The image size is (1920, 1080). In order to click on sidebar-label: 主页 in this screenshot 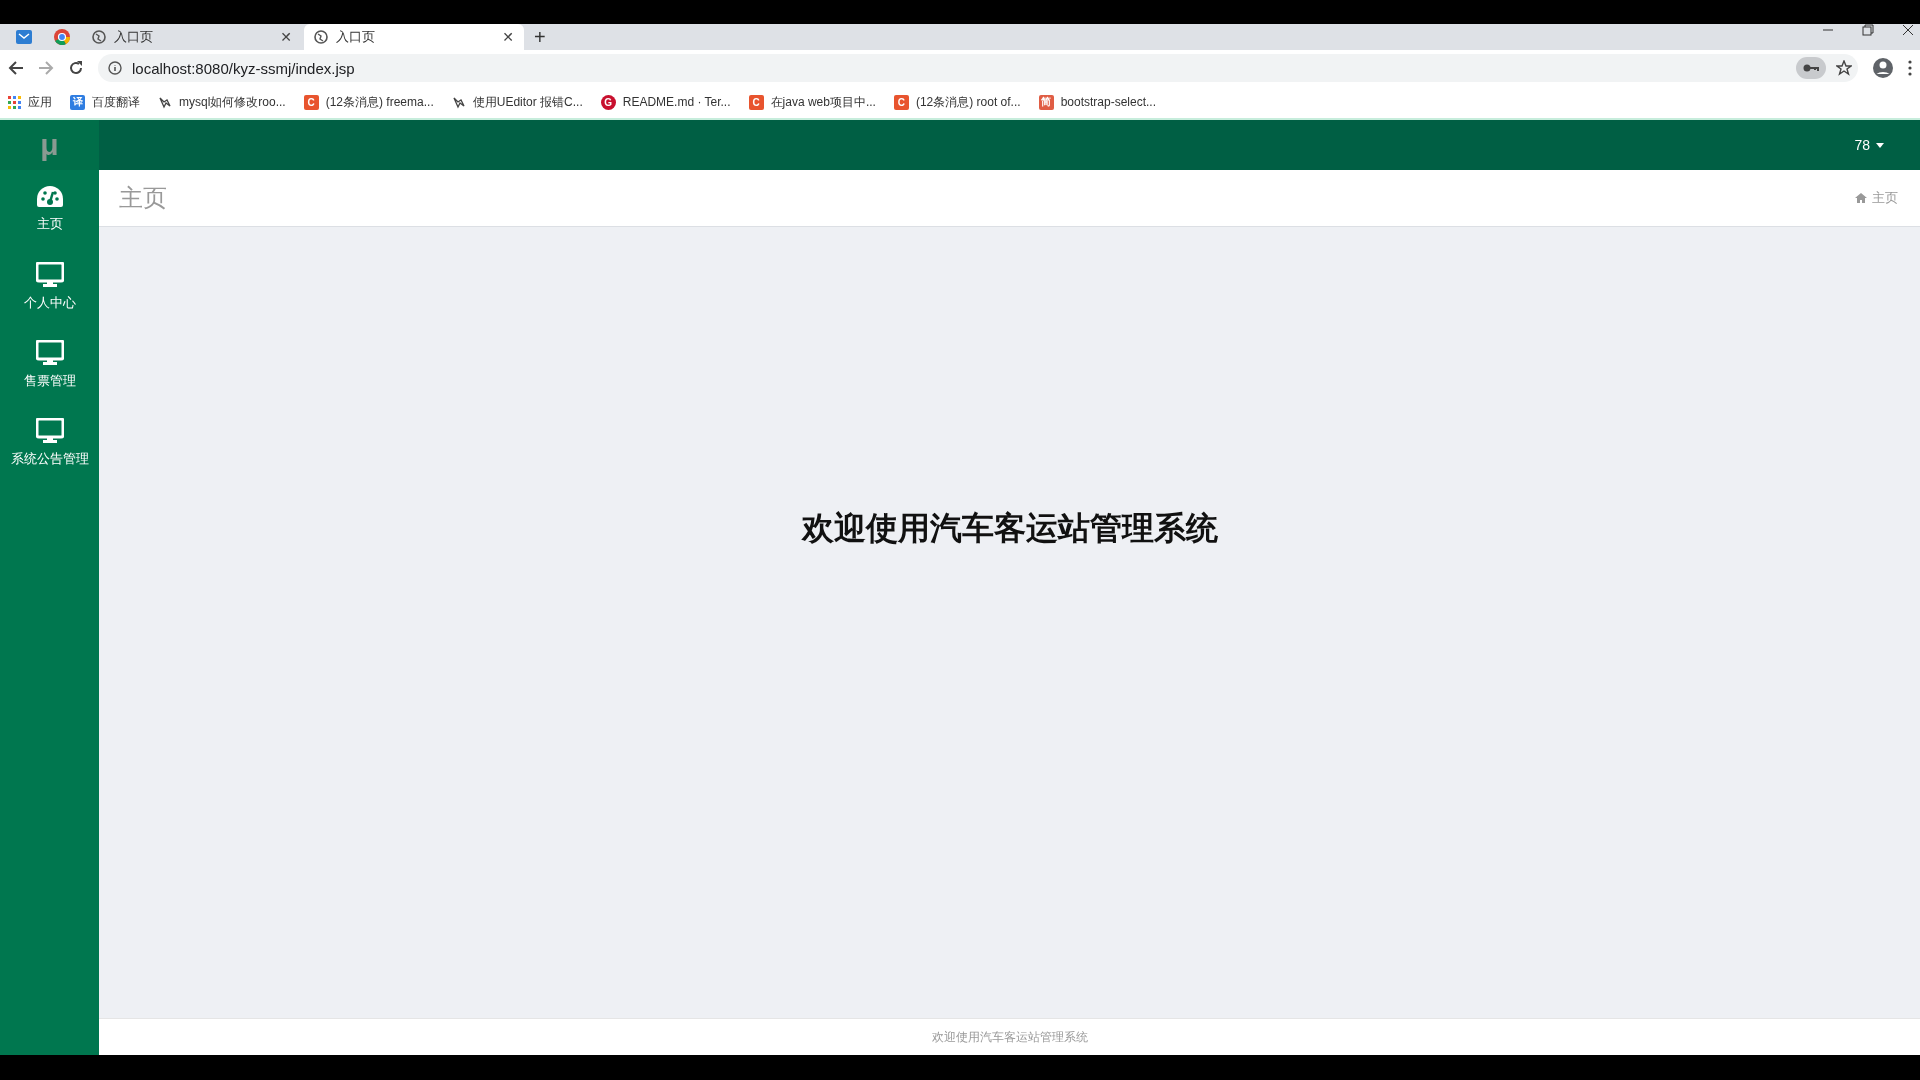, I will do `click(49, 224)`.